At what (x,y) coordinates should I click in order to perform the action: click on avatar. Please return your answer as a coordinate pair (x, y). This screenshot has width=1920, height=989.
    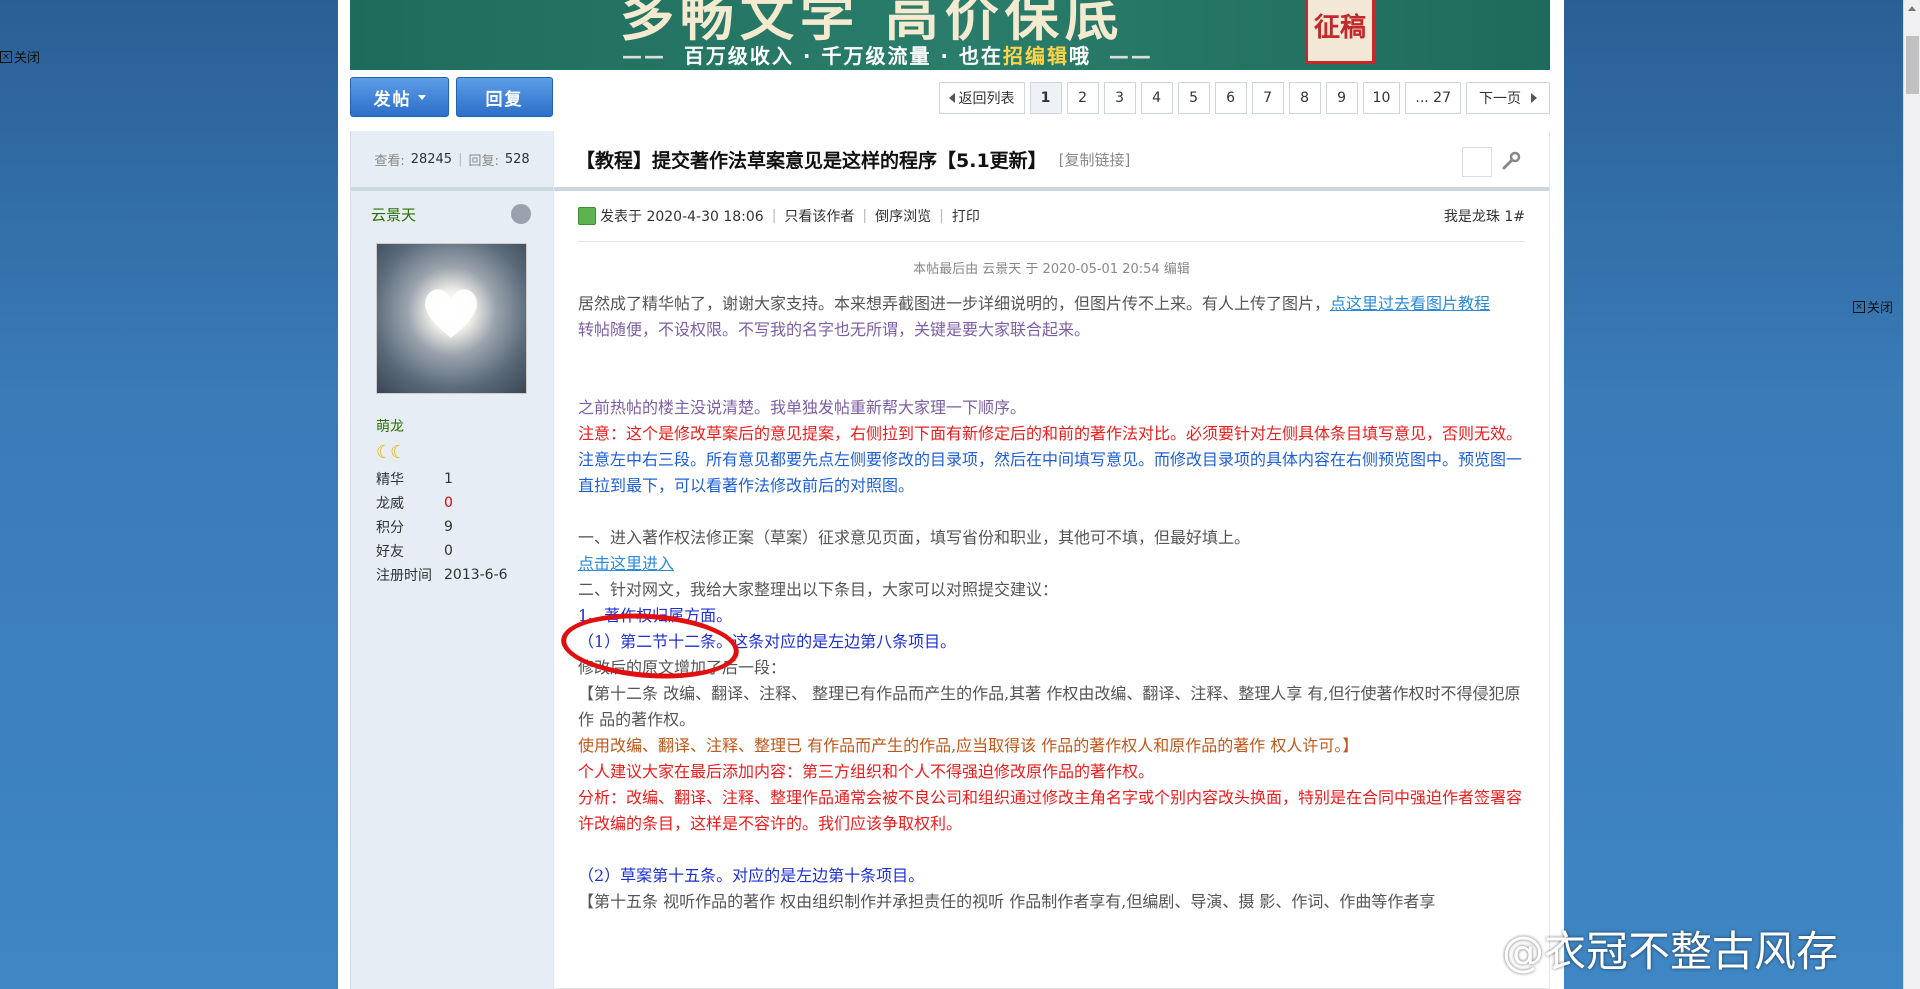
    Looking at the image, I should click on (451, 318).